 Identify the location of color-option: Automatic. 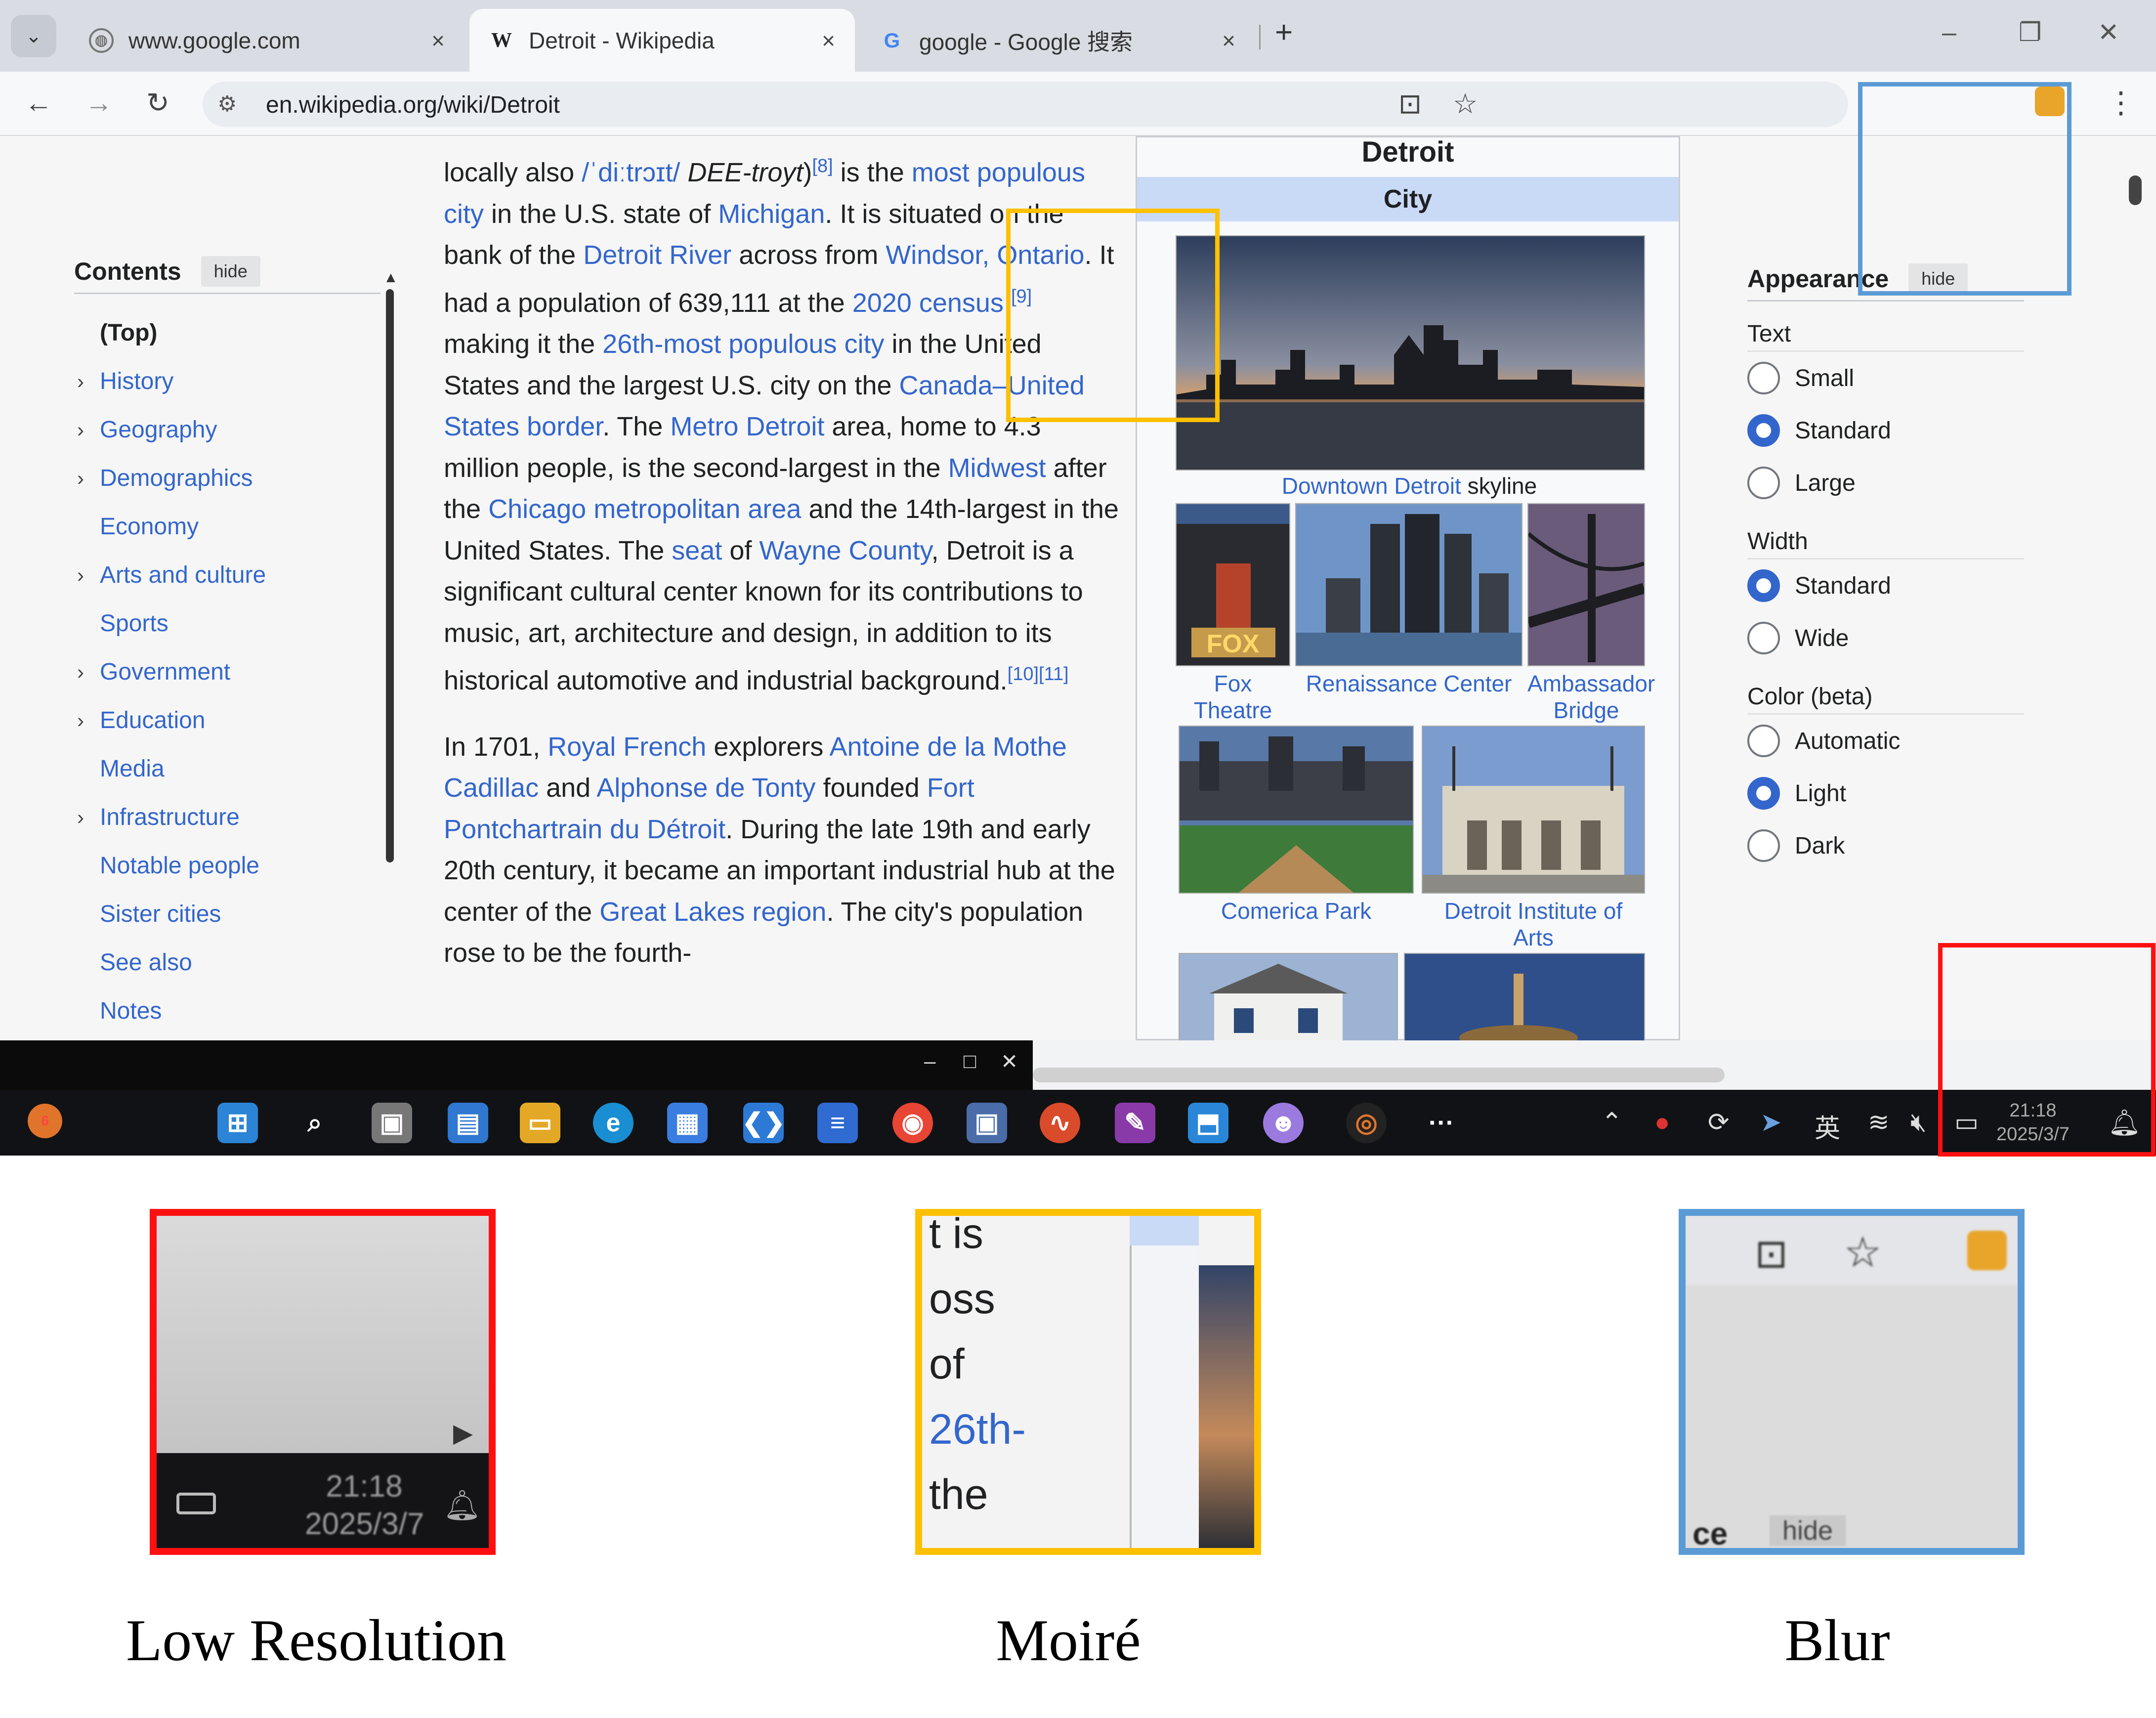
(1885, 741).